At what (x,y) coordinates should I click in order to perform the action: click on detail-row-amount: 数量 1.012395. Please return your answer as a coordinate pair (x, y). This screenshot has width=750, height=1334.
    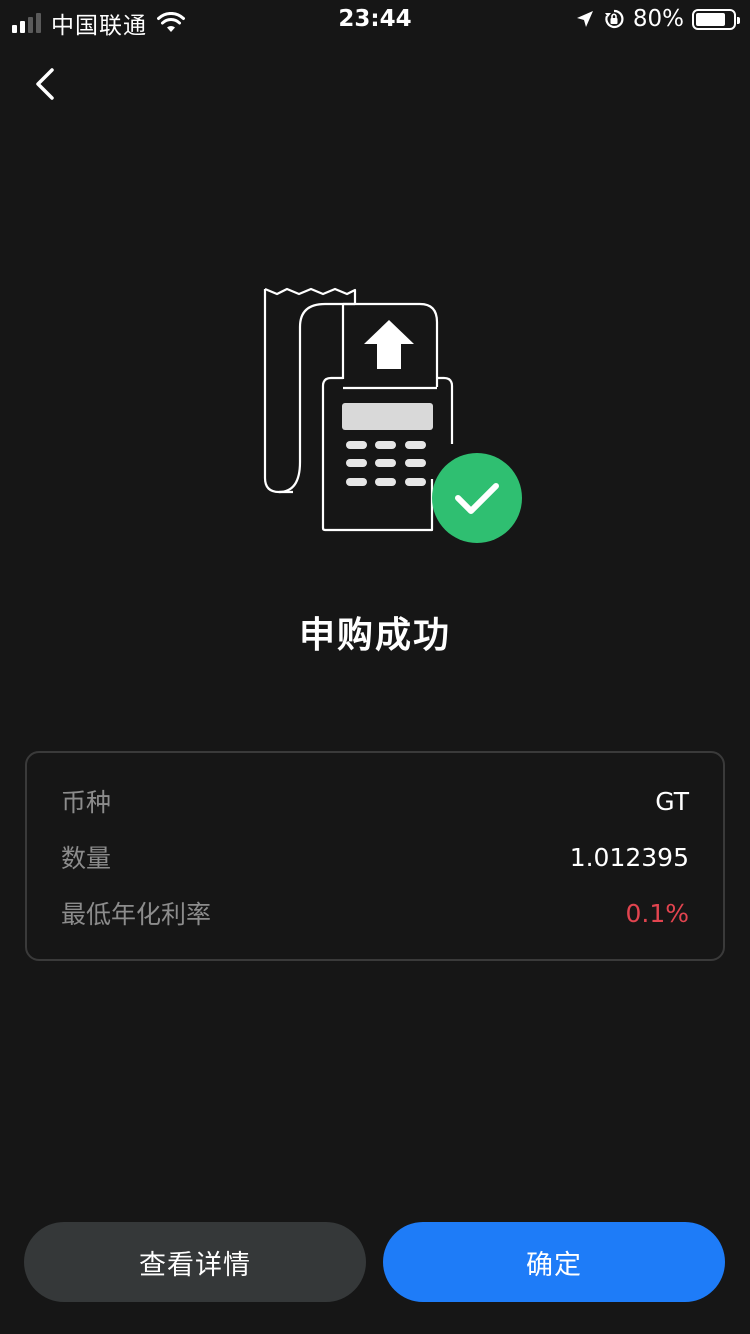
    Looking at the image, I should click on (375, 857).